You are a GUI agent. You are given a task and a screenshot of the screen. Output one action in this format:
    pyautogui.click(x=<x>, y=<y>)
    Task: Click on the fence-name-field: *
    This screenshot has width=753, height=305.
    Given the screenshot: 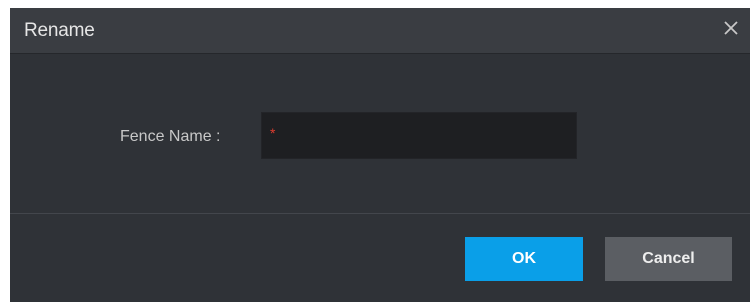 What is the action you would take?
    pyautogui.click(x=419, y=135)
    